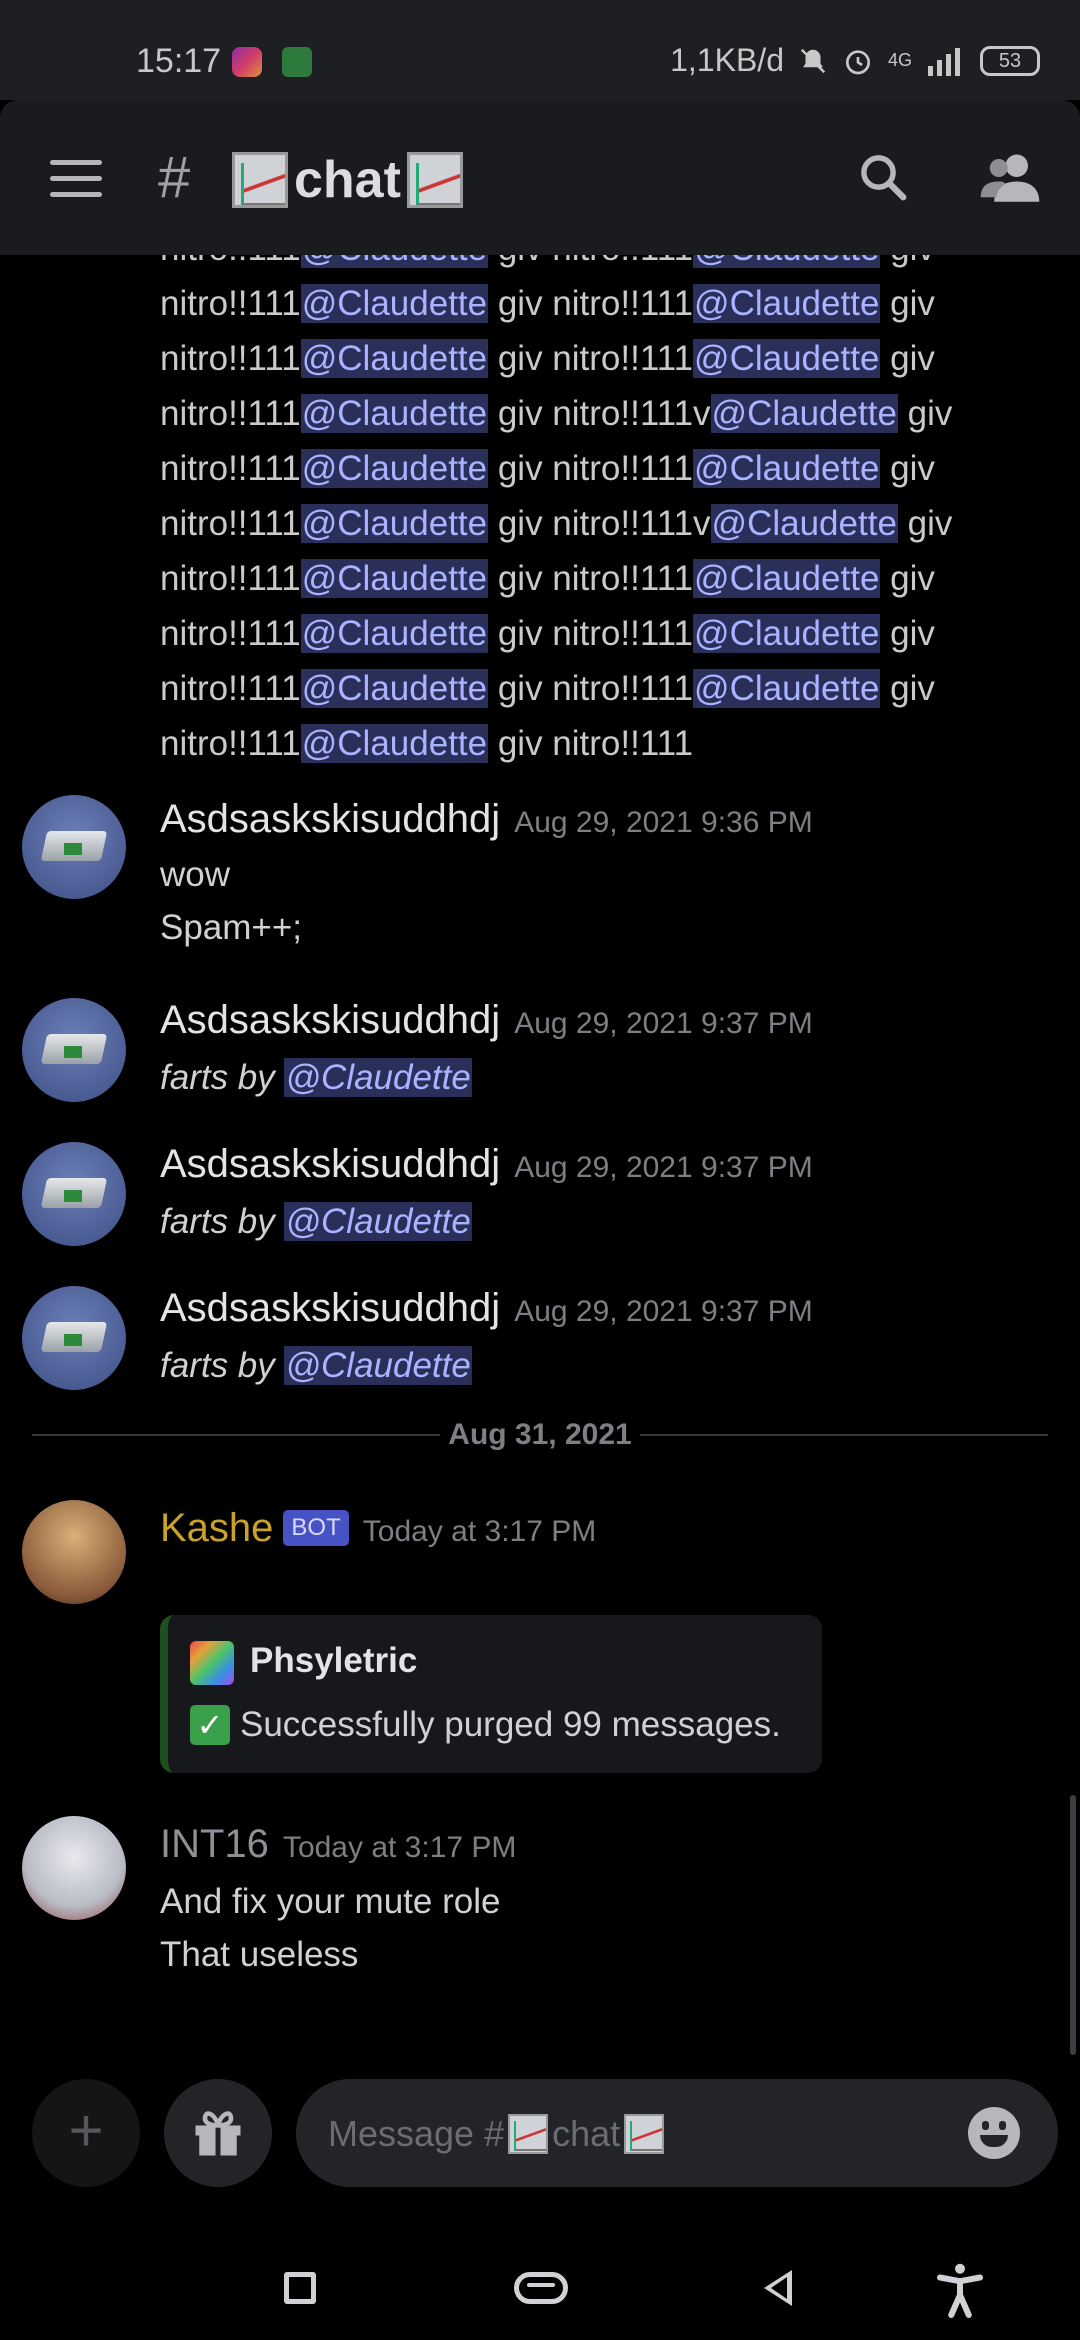 The image size is (1080, 2340). I want to click on embed-description: ✓ Successfully purged 99 messages., so click(485, 1725).